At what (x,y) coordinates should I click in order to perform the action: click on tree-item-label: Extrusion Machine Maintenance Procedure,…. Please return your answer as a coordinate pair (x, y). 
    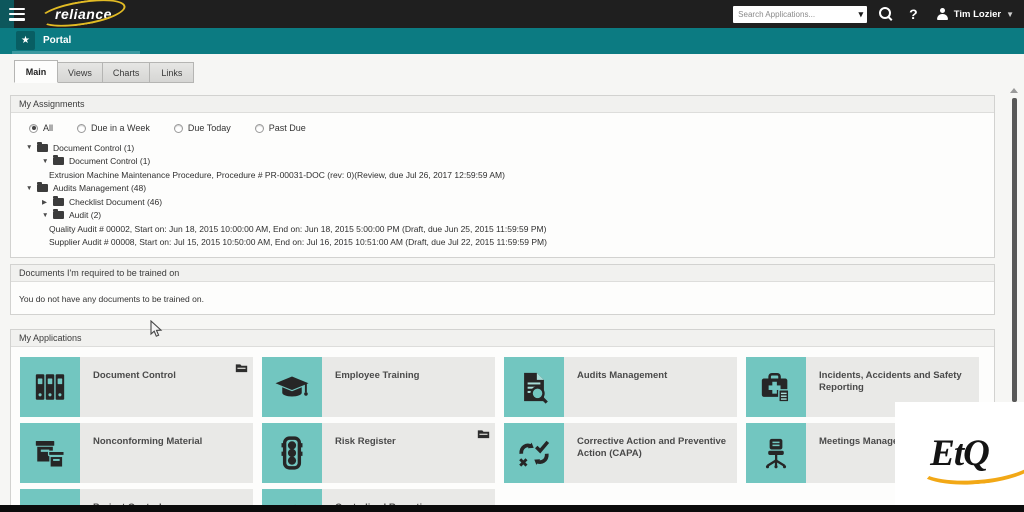
    Looking at the image, I should click on (277, 174).